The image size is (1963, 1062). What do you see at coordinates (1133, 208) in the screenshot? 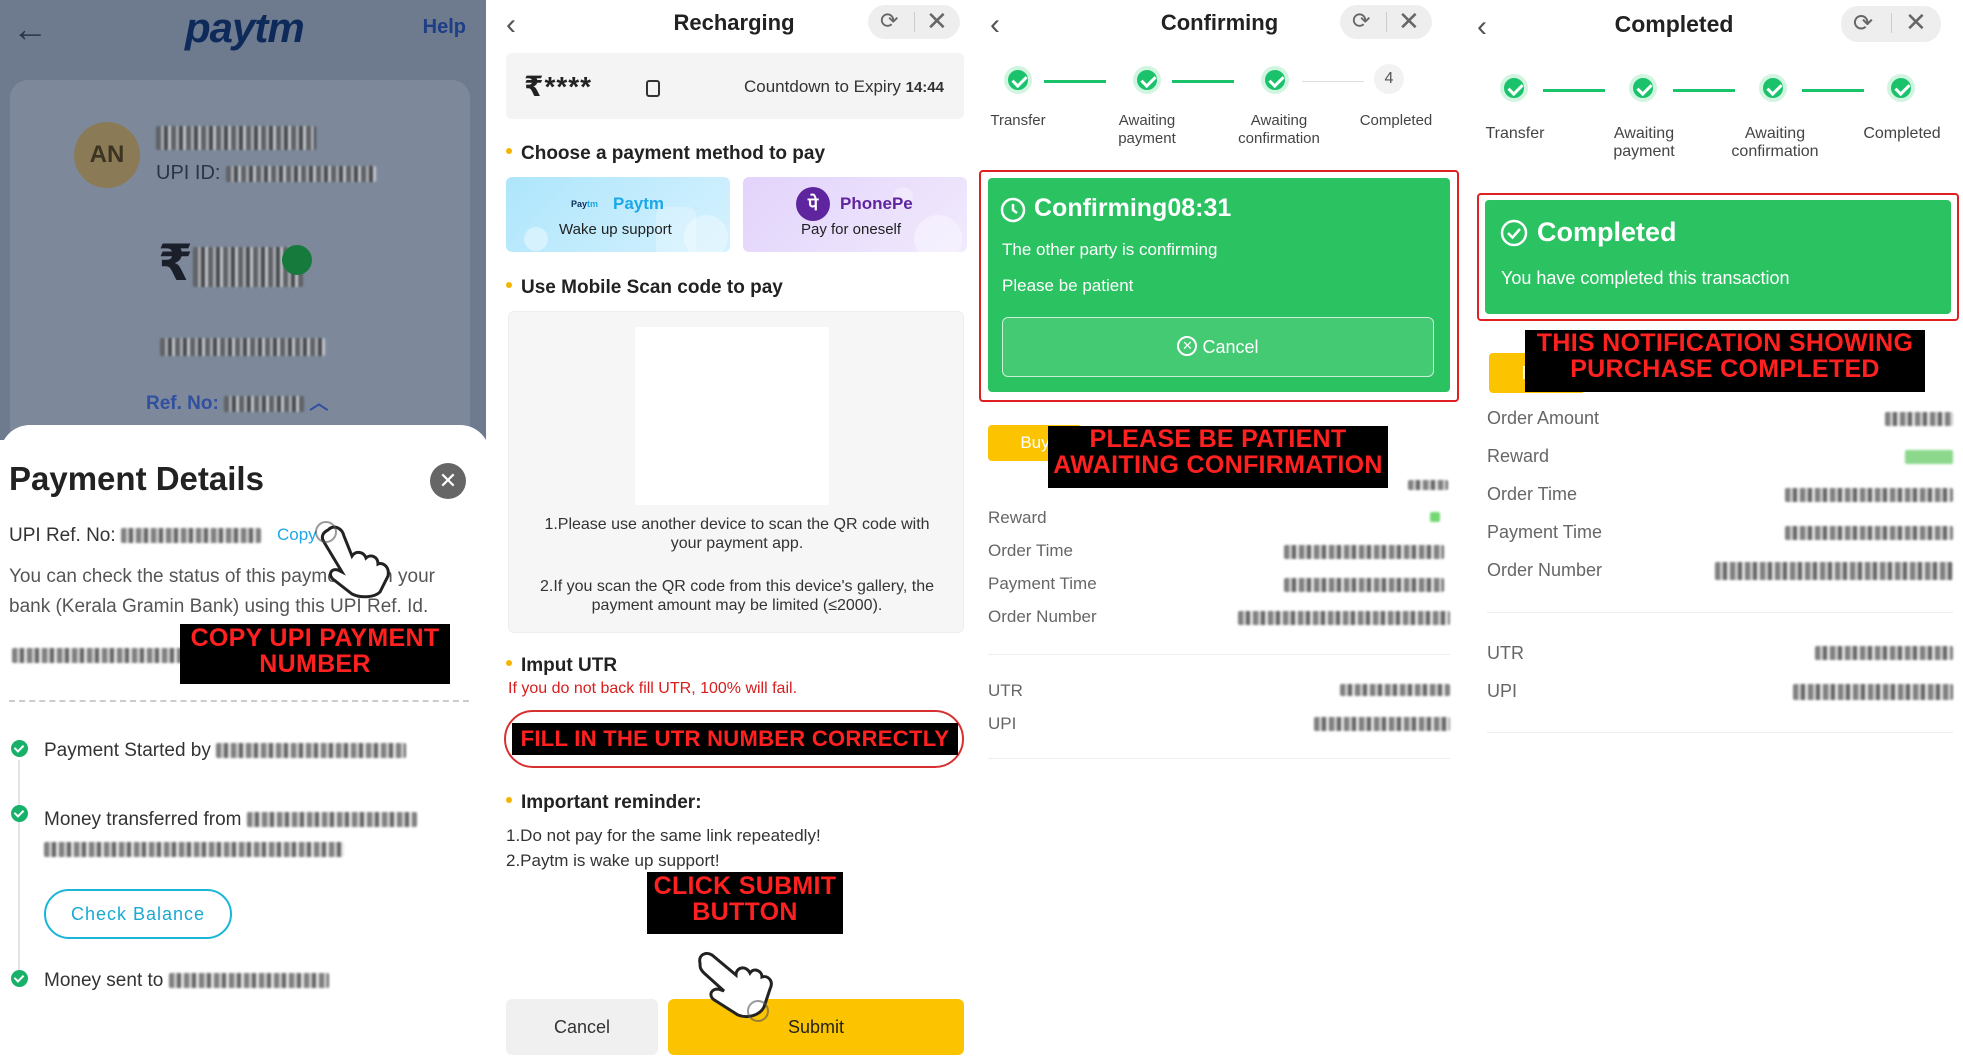
I see `confirming-title: Confirming08:31` at bounding box center [1133, 208].